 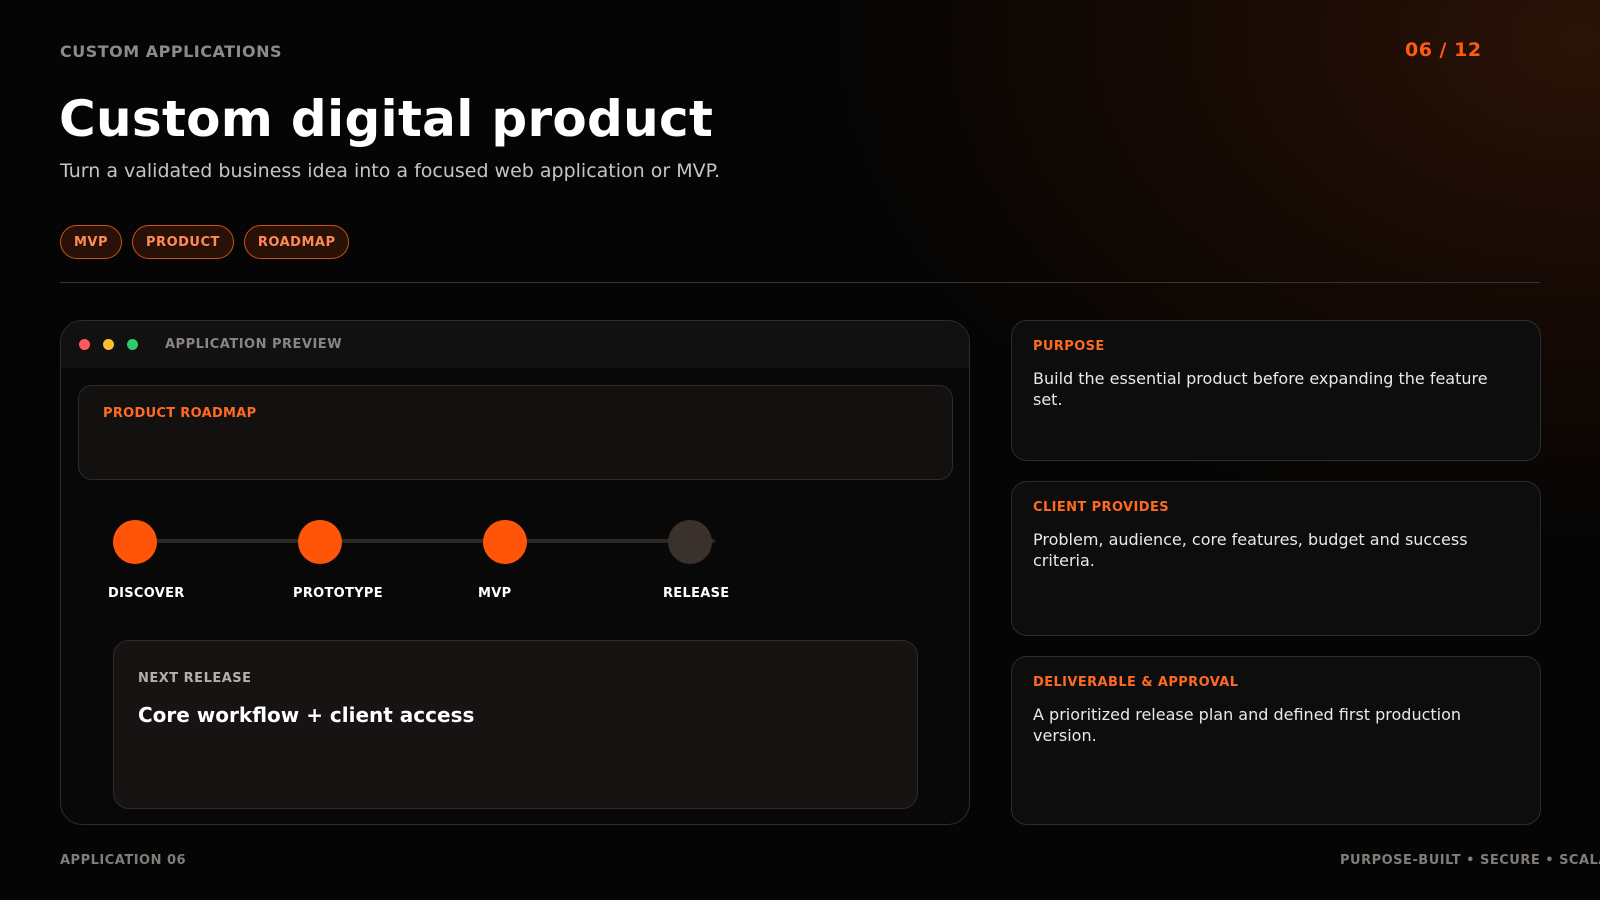 What do you see at coordinates (1136, 682) in the screenshot?
I see `deliverable-label: DELIVERABLE & APPROVAL` at bounding box center [1136, 682].